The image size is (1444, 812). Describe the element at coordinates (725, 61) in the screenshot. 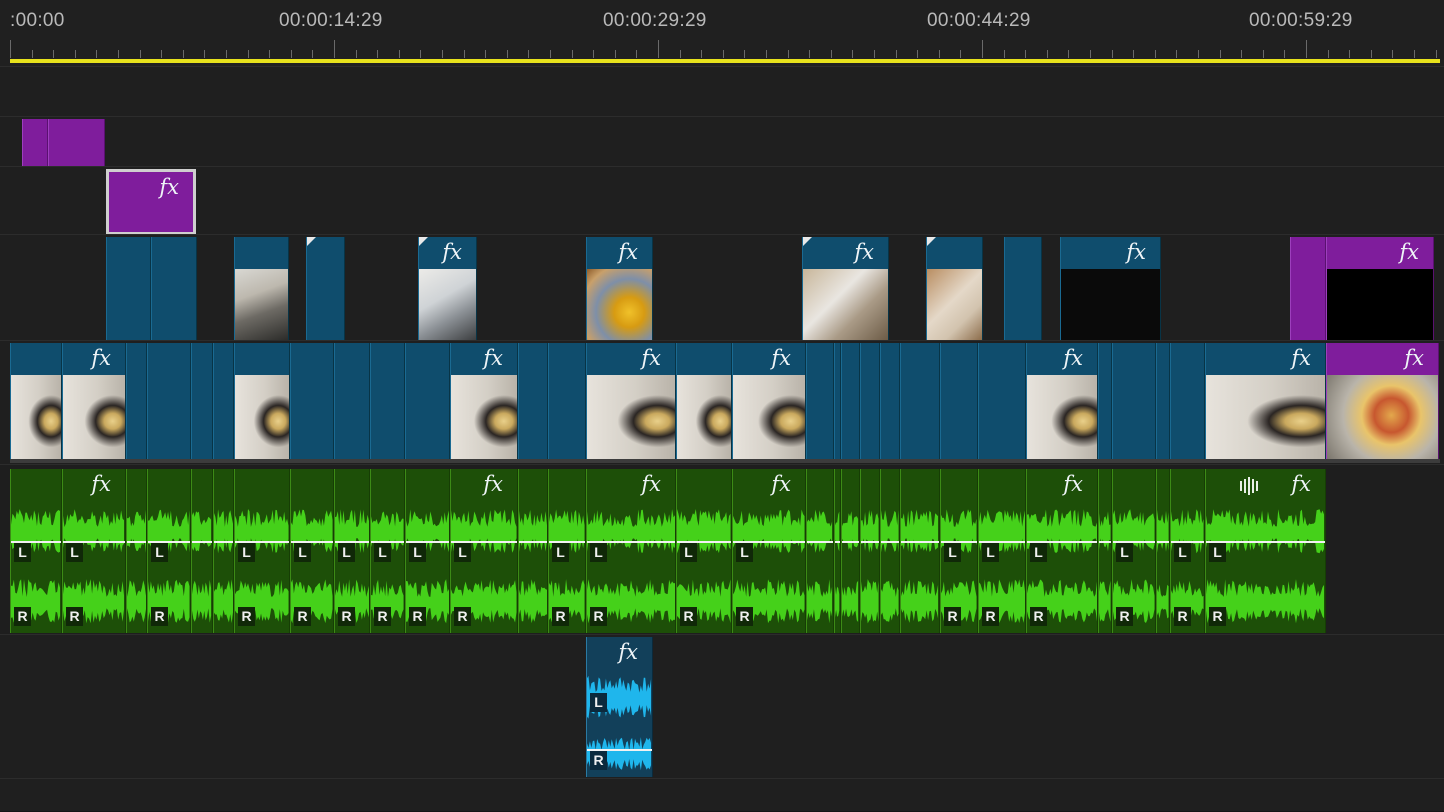

I see `work-area-bar` at that location.